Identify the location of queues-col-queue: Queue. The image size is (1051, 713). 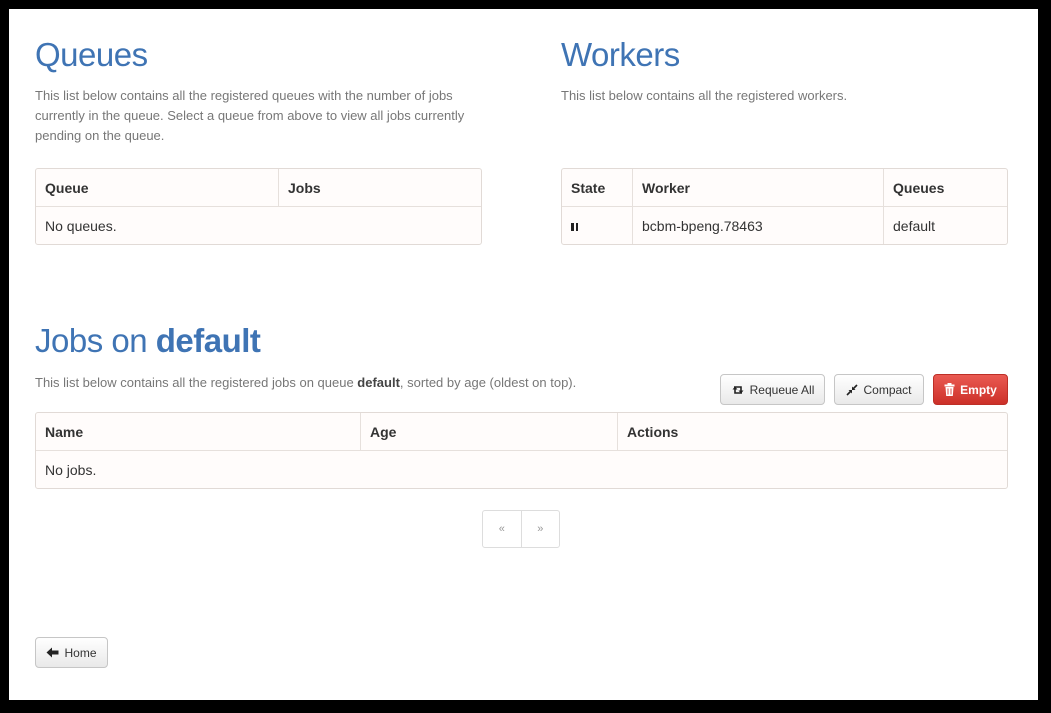
(157, 188).